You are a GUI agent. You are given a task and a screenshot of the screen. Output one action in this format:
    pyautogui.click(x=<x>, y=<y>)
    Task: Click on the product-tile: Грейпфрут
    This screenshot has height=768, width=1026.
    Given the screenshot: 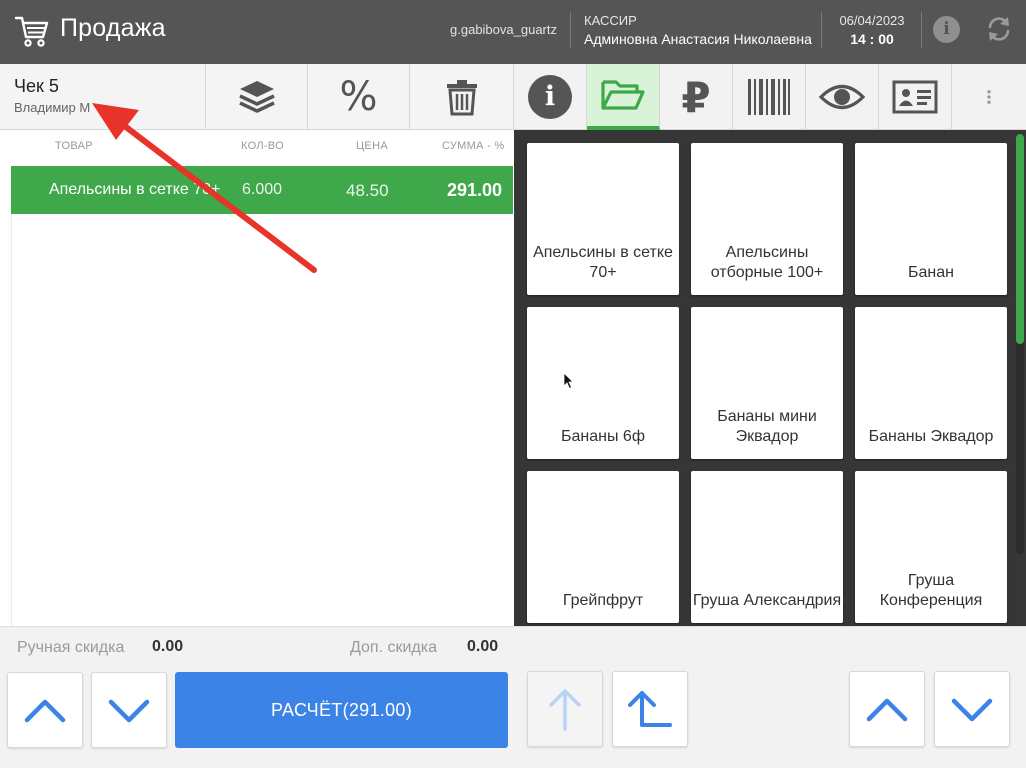 What is the action you would take?
    pyautogui.click(x=603, y=547)
    